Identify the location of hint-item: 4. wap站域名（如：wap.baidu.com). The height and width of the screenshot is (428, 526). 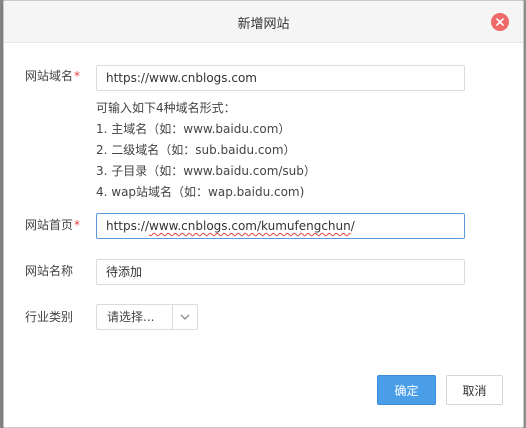
(200, 192).